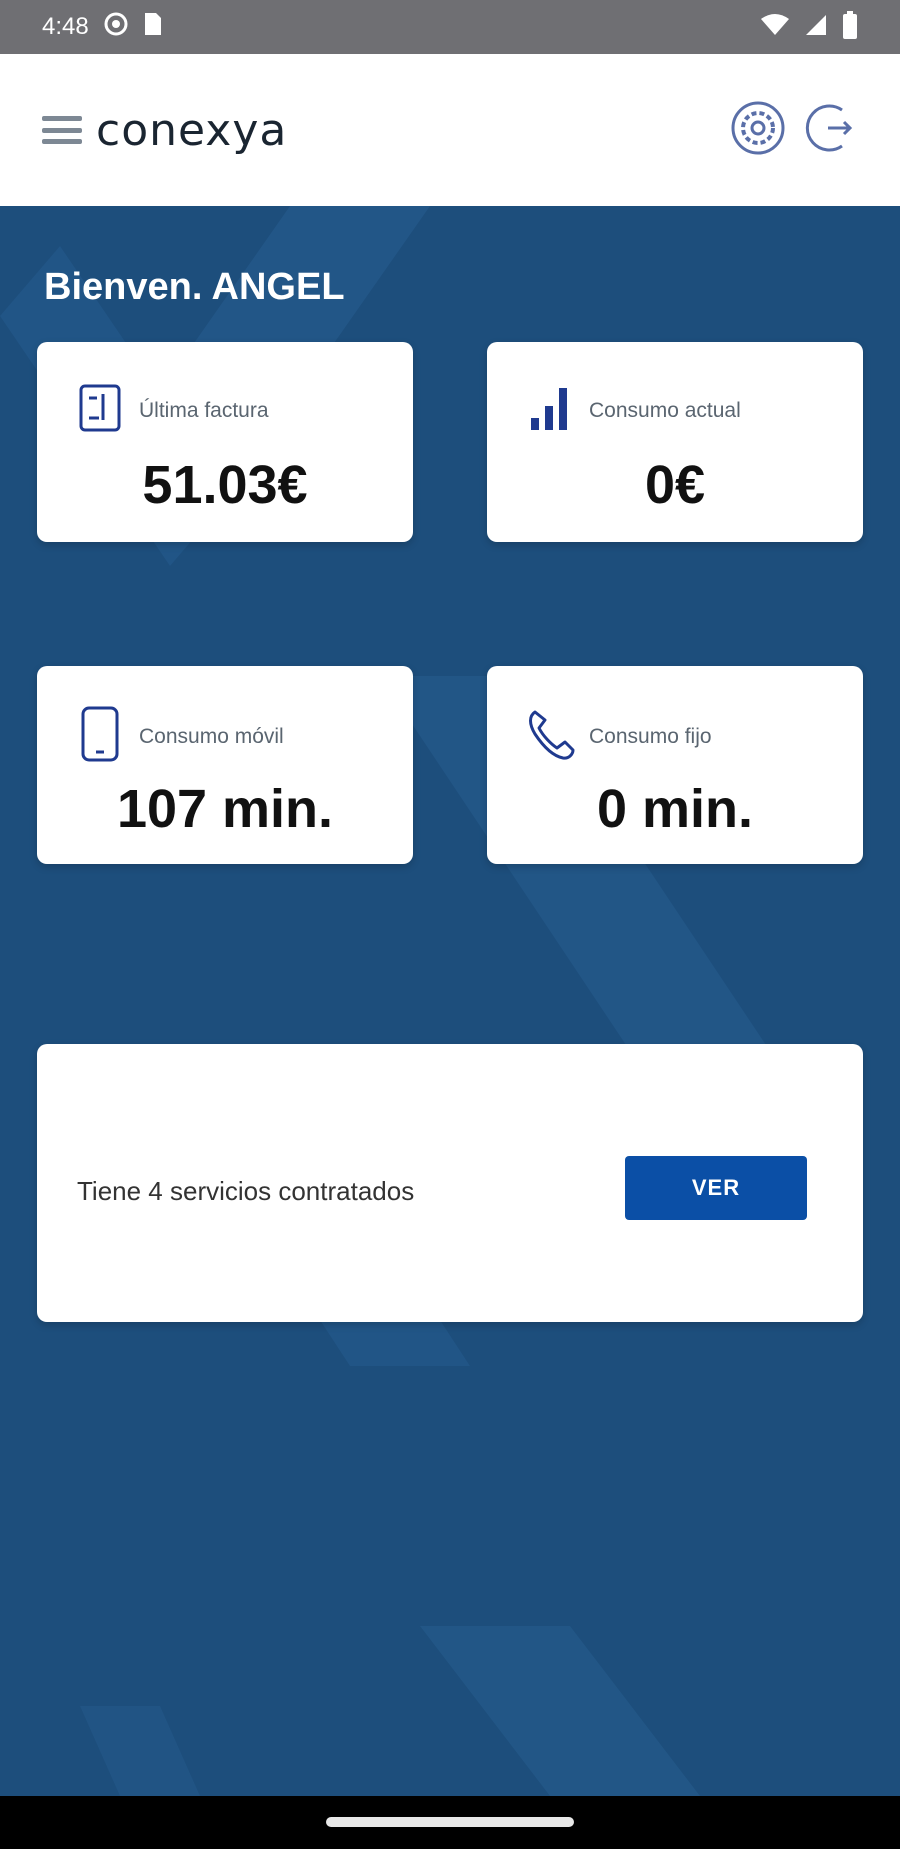 The width and height of the screenshot is (900, 1849). I want to click on services-text: Tiene 4 servicios contratados, so click(246, 1191).